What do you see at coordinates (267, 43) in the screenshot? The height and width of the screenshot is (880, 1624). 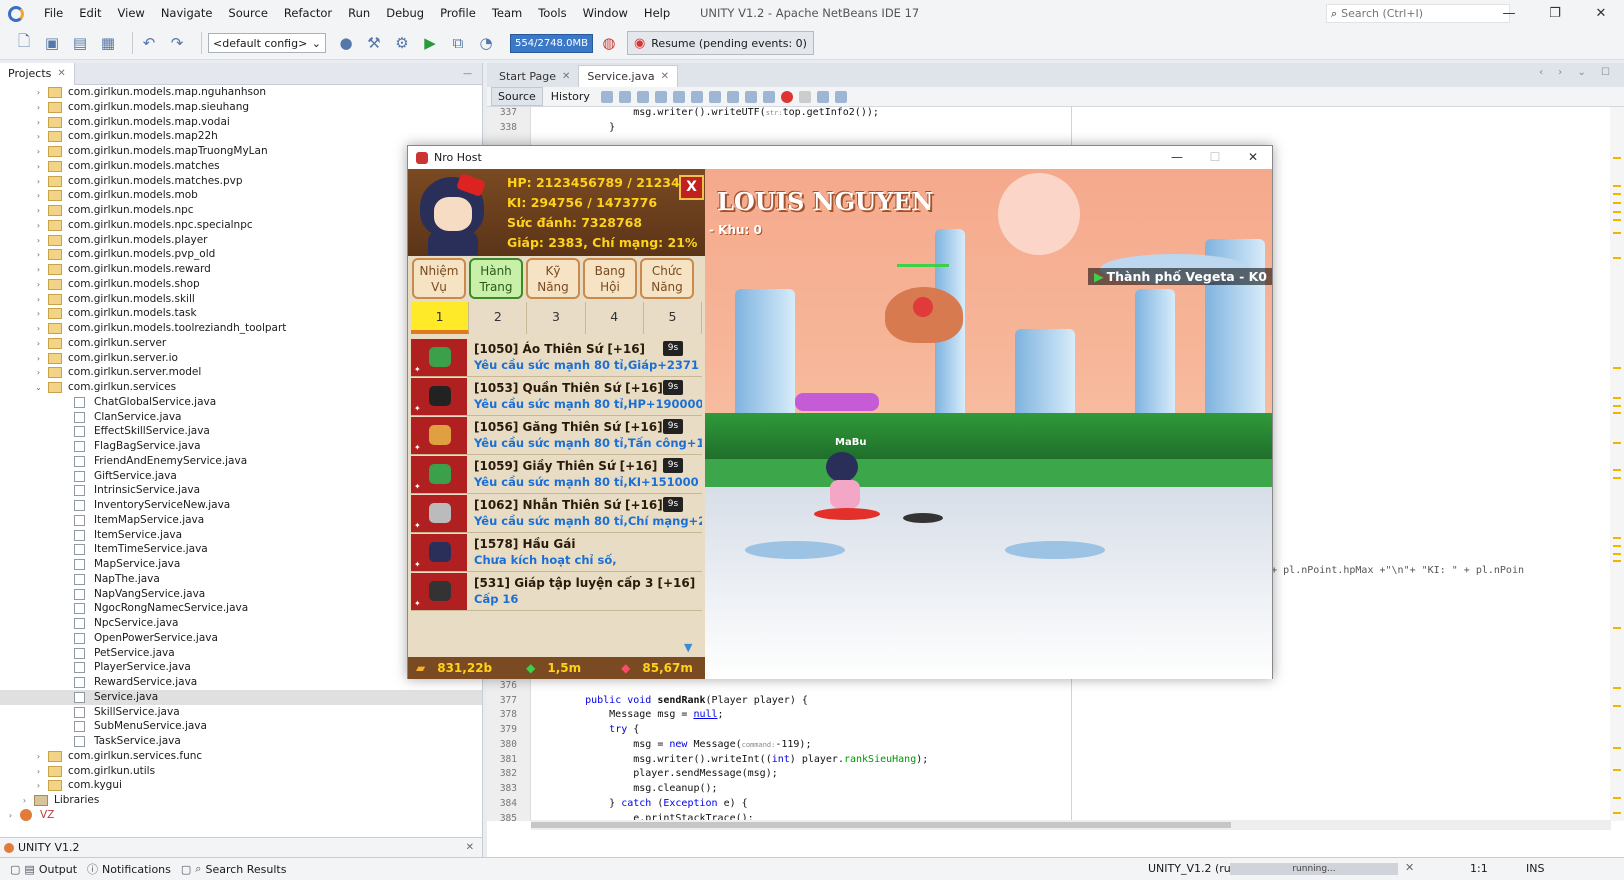 I see `config-select: <default config> ⌄` at bounding box center [267, 43].